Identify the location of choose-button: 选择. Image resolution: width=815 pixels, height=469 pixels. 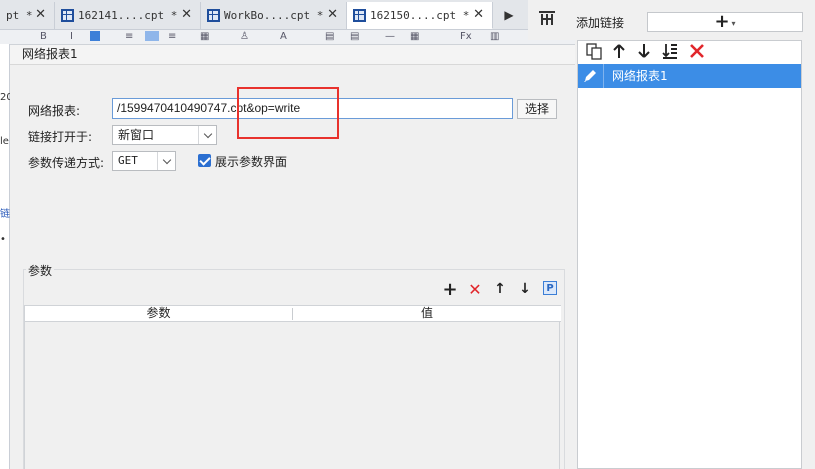
(537, 109).